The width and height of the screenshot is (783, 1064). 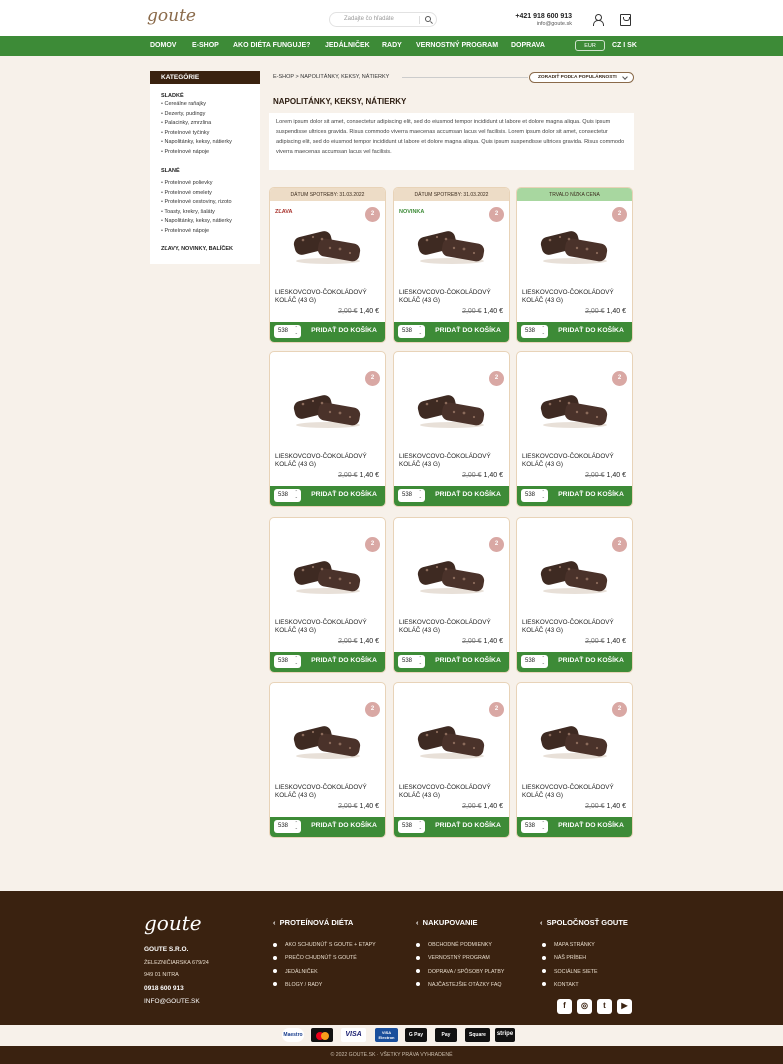 I want to click on sidebar-item: Proteínové polievky, so click(x=196, y=184).